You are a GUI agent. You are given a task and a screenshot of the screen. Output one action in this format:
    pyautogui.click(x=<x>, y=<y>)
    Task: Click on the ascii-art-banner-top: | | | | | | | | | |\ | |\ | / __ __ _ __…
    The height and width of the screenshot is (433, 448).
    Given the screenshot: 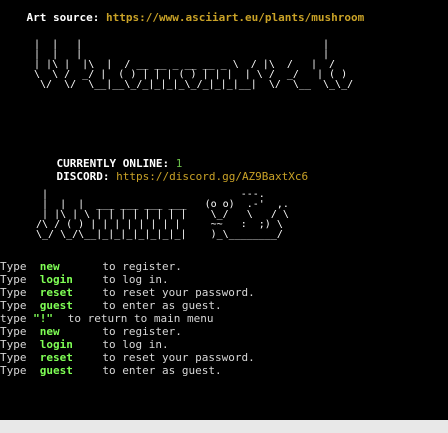 What is the action you would take?
    pyautogui.click(x=194, y=64)
    